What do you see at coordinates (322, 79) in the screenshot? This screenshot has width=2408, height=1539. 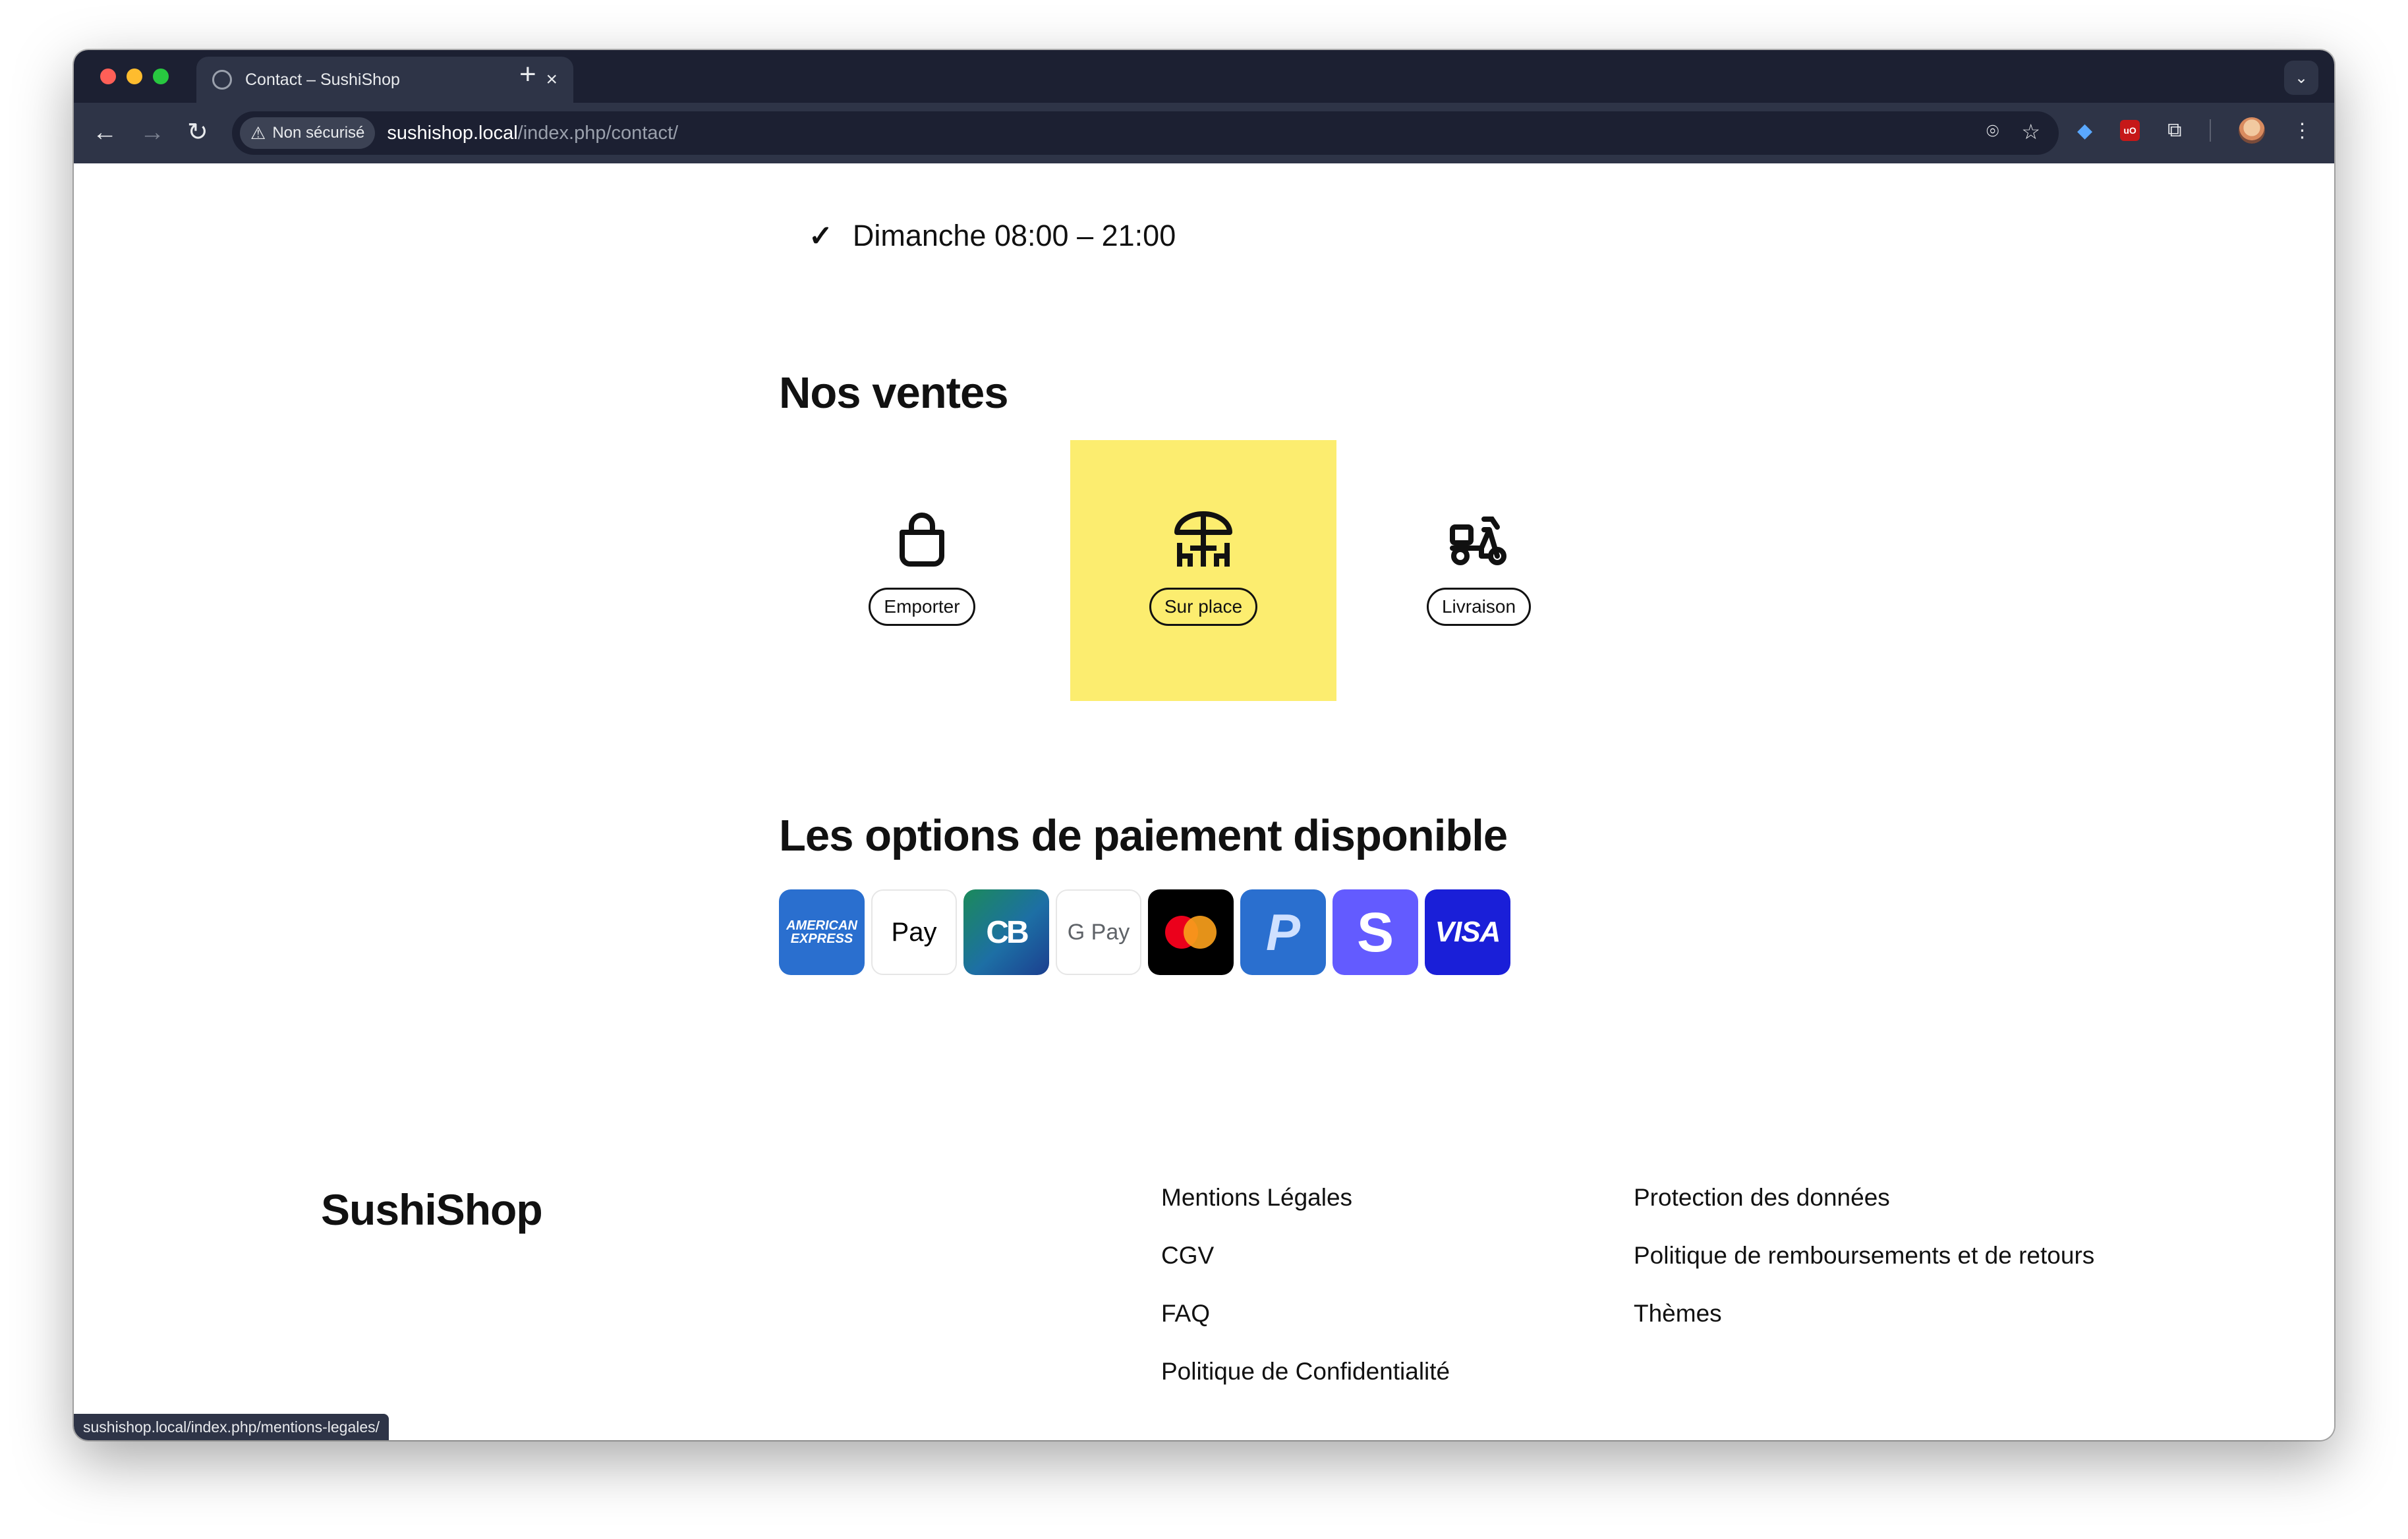 I see `tab-title: Contact – SushiShop` at bounding box center [322, 79].